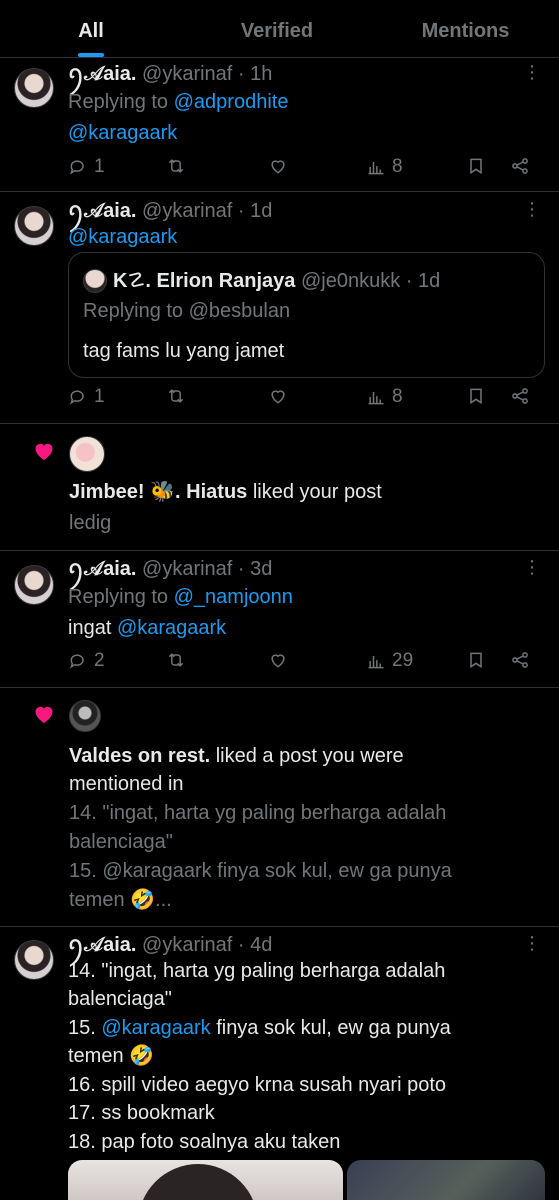 This screenshot has height=1200, width=559. I want to click on notification-tabs: All Verified Mentions, so click(279, 29).